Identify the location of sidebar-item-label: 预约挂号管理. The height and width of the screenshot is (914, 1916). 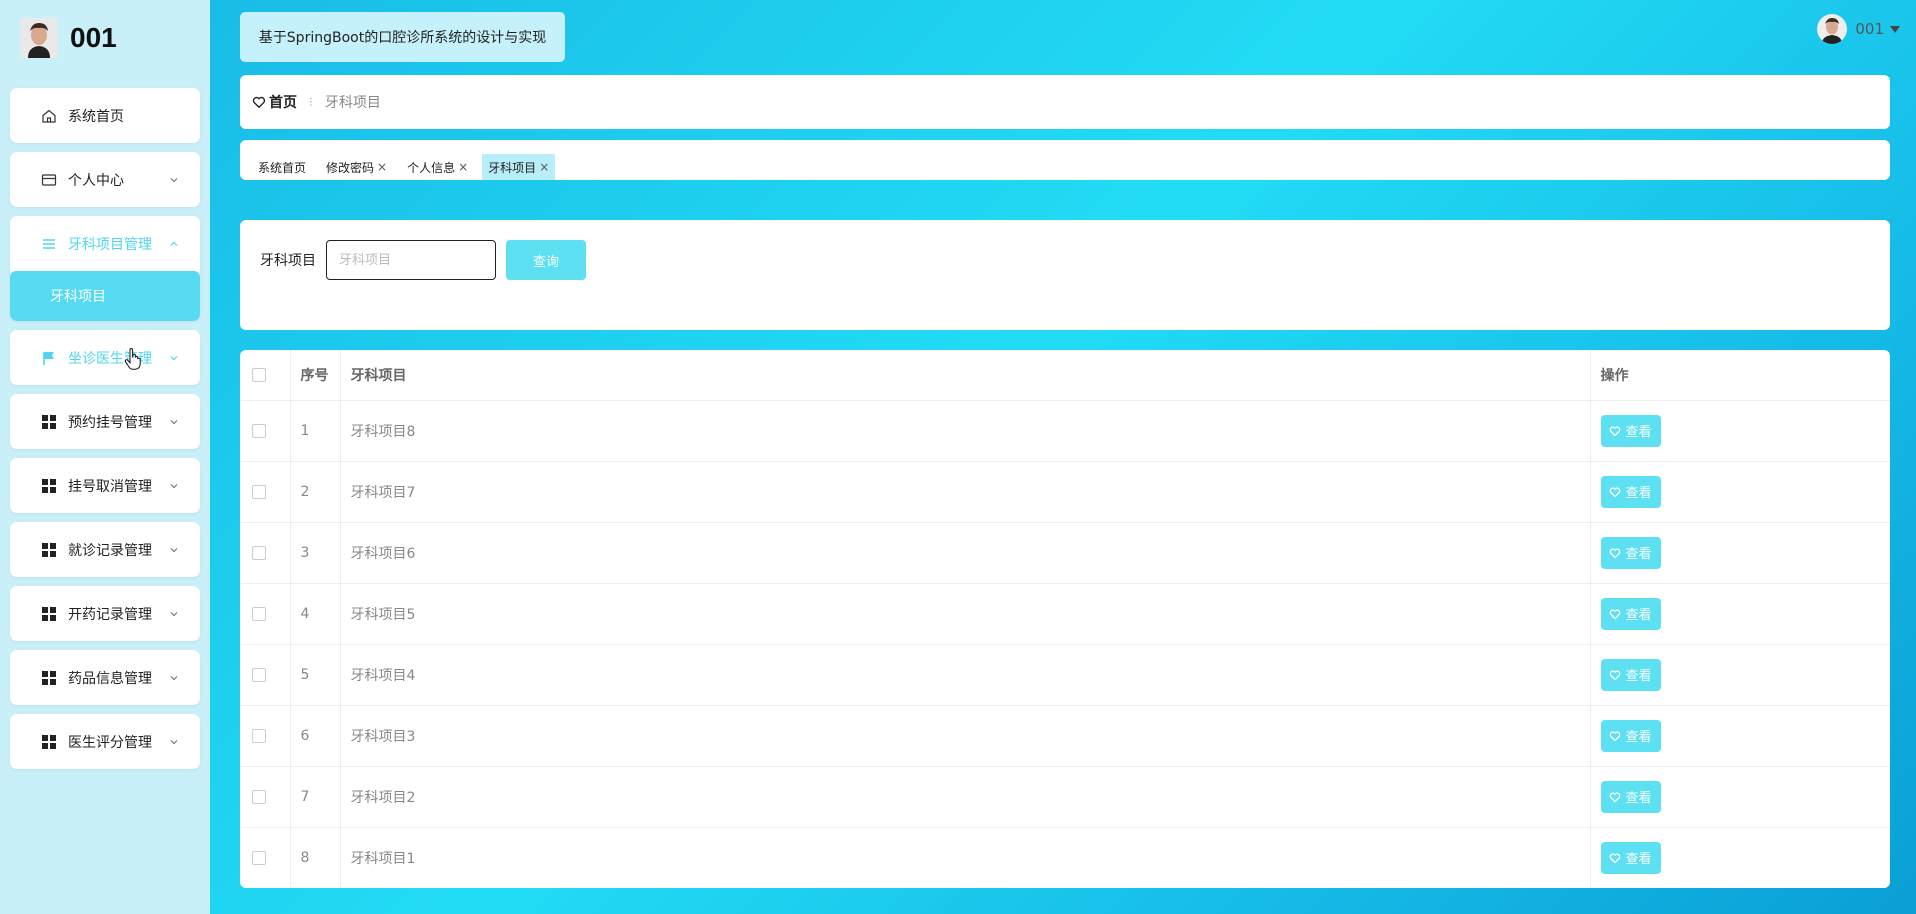
(110, 422).